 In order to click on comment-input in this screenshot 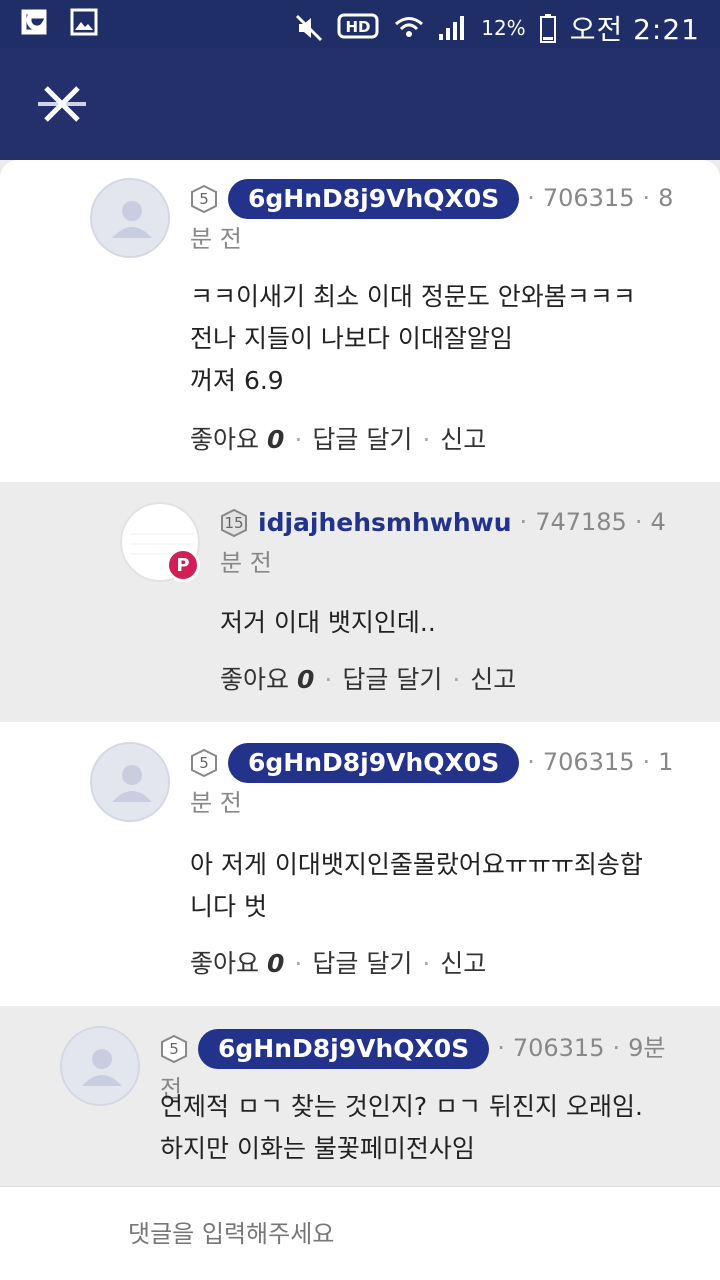, I will do `click(388, 1234)`.